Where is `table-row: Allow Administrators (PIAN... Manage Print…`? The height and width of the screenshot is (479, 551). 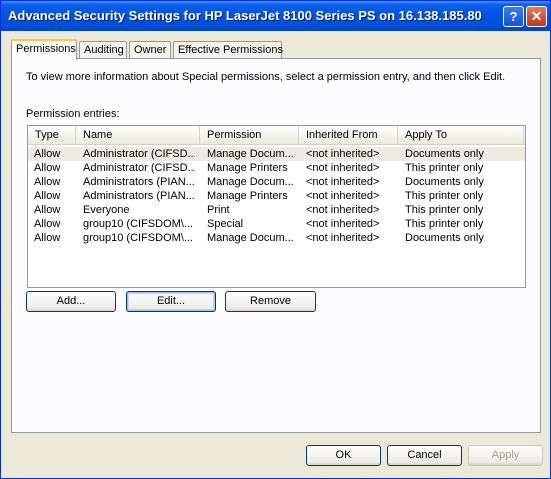
table-row: Allow Administrators (PIAN... Manage Print… is located at coordinates (276, 196).